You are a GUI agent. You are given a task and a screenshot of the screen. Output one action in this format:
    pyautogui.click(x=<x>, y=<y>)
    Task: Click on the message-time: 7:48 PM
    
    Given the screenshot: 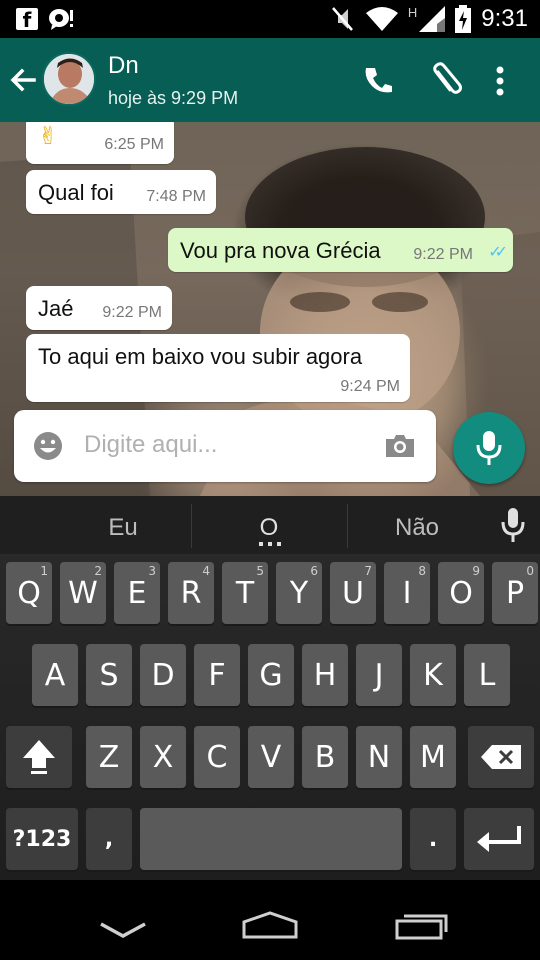 What is the action you would take?
    pyautogui.click(x=176, y=196)
    